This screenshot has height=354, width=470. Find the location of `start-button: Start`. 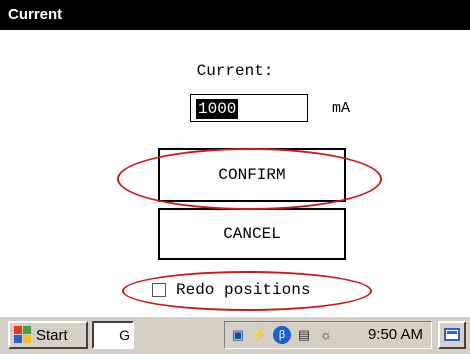

start-button: Start is located at coordinates (48, 335).